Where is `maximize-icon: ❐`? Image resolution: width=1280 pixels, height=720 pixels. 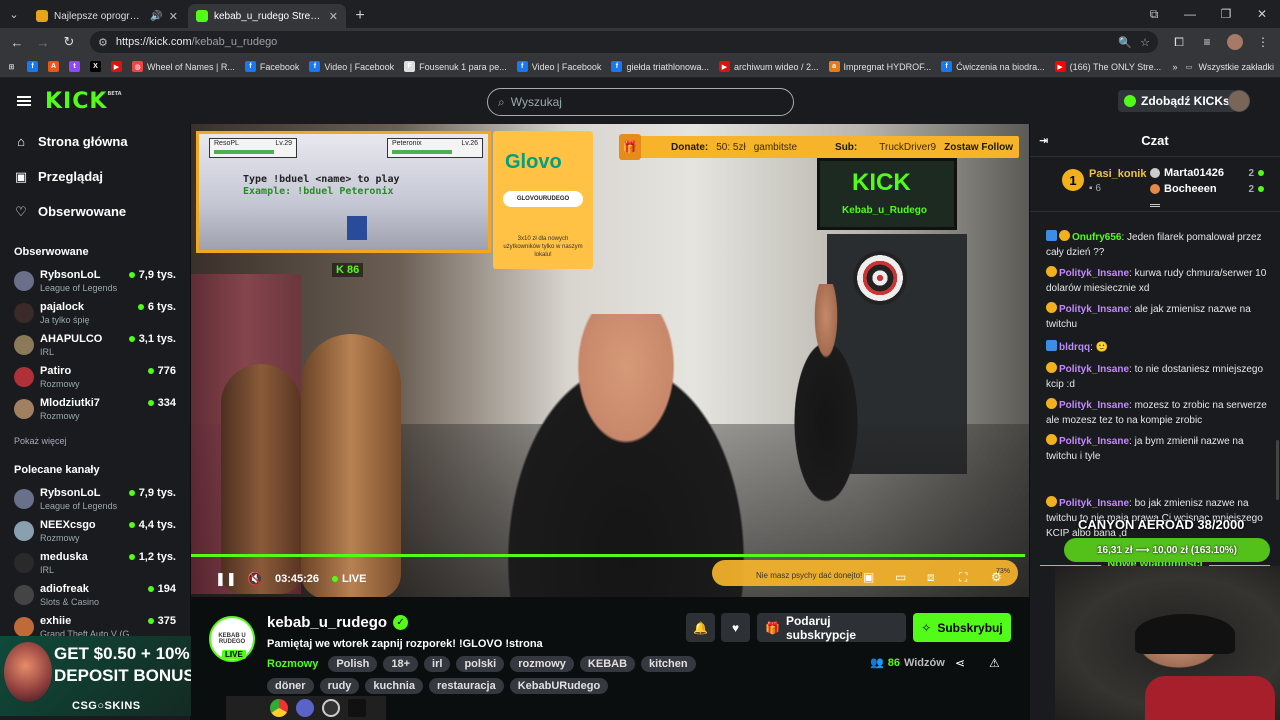 maximize-icon: ❐ is located at coordinates (1226, 14).